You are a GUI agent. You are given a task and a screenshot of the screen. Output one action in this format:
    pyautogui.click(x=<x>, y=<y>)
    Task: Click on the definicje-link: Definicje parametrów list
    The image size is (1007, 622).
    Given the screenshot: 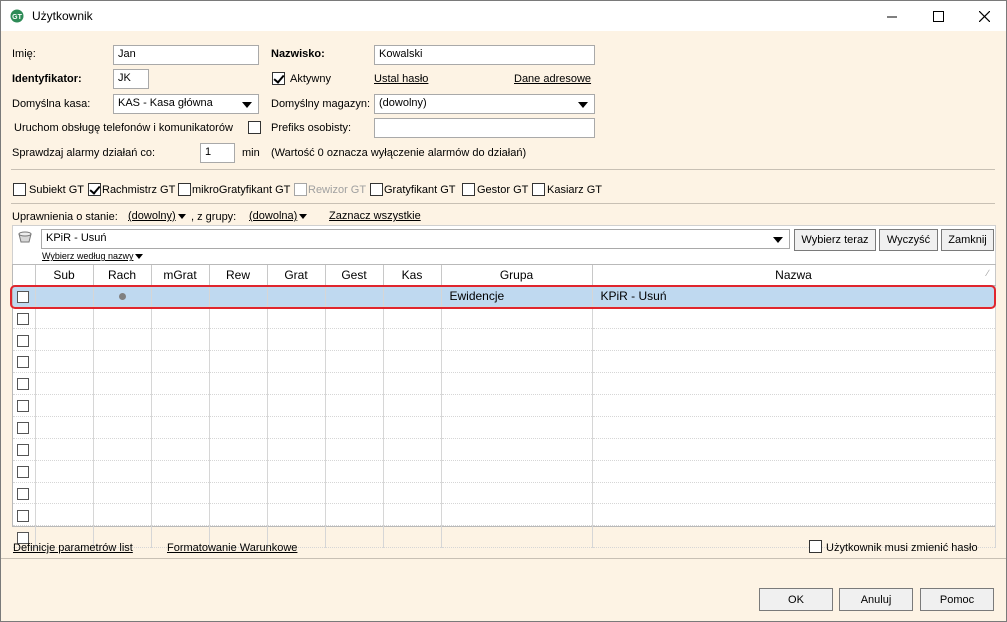 What is the action you would take?
    pyautogui.click(x=73, y=548)
    